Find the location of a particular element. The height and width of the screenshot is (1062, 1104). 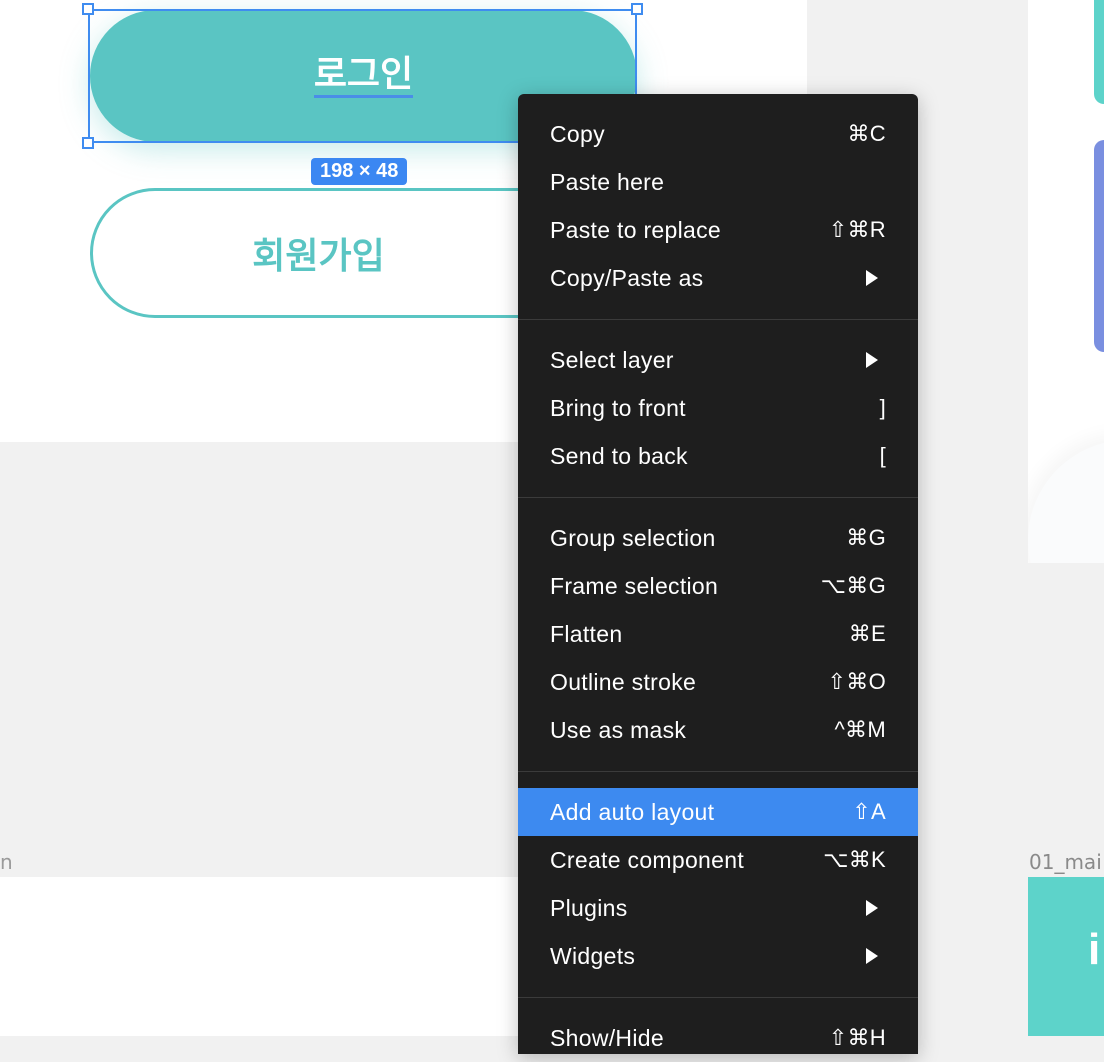

menu-item-label: Send to back is located at coordinates (619, 455).